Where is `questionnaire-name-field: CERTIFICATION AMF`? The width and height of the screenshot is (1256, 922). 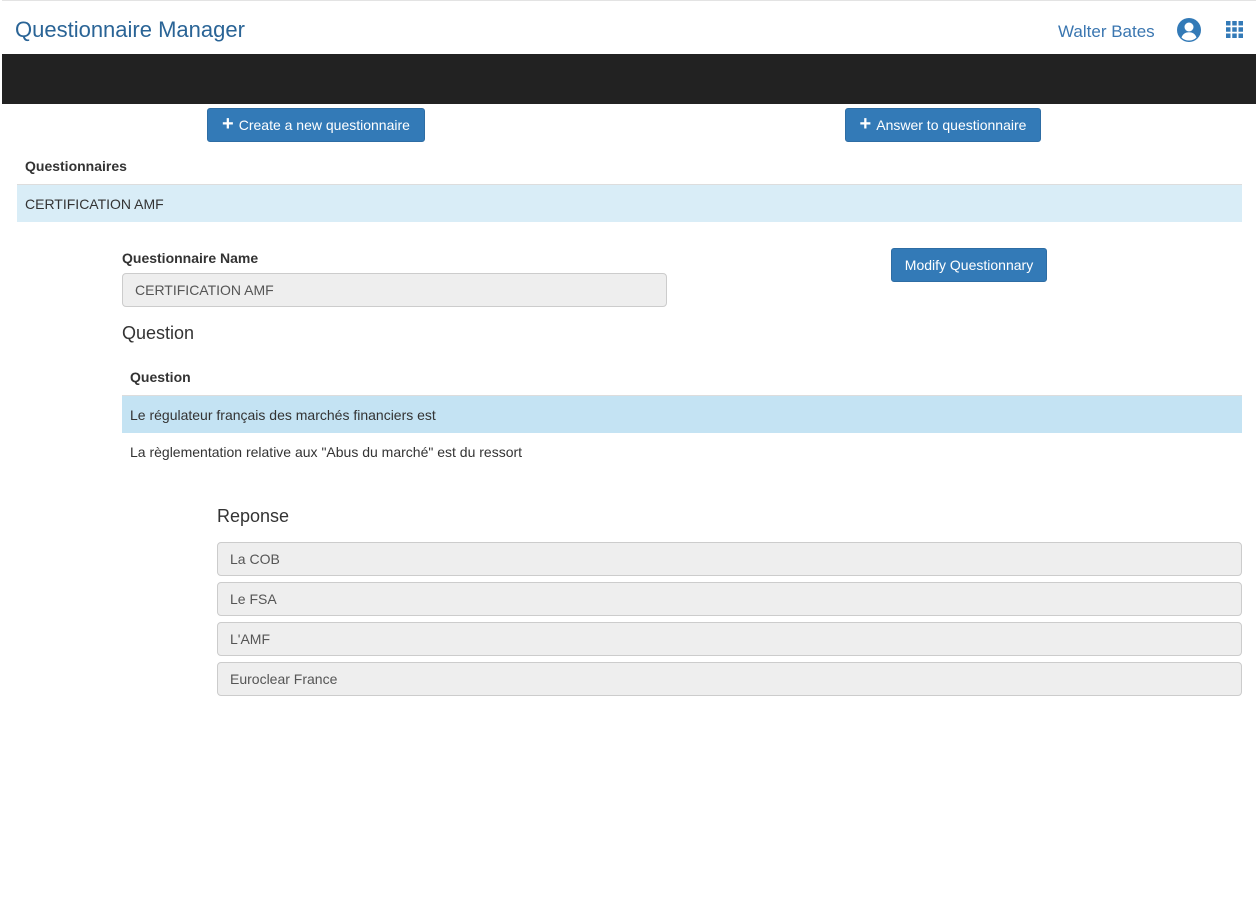
questionnaire-name-field: CERTIFICATION AMF is located at coordinates (394, 290).